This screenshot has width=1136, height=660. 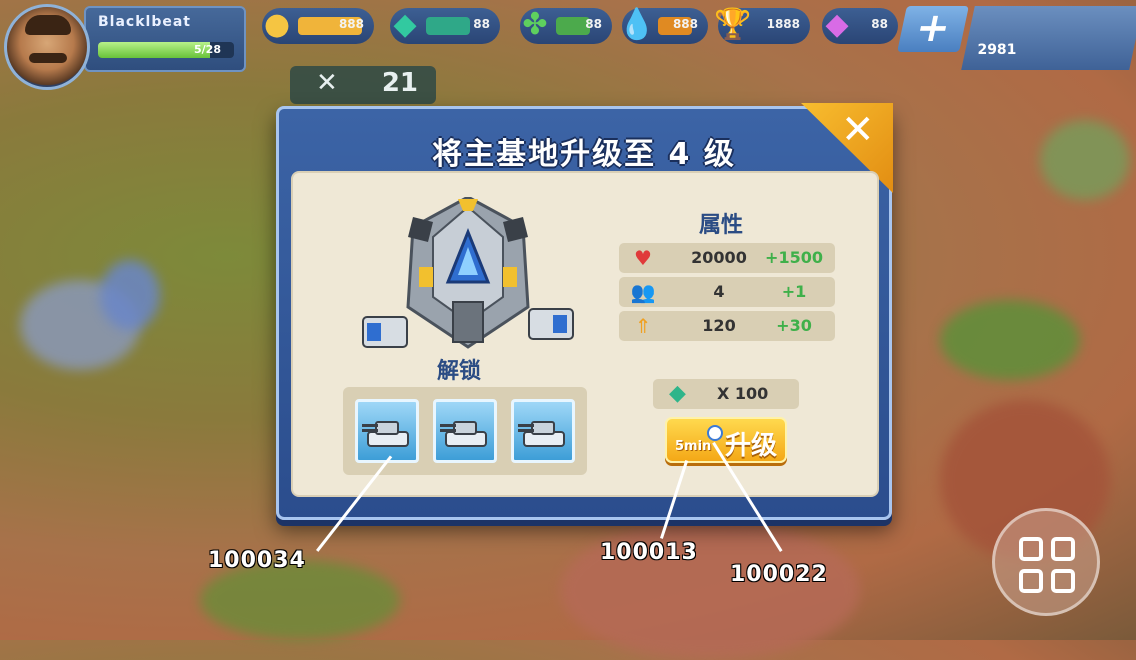 What do you see at coordinates (468, 273) in the screenshot?
I see `main-base-building-image` at bounding box center [468, 273].